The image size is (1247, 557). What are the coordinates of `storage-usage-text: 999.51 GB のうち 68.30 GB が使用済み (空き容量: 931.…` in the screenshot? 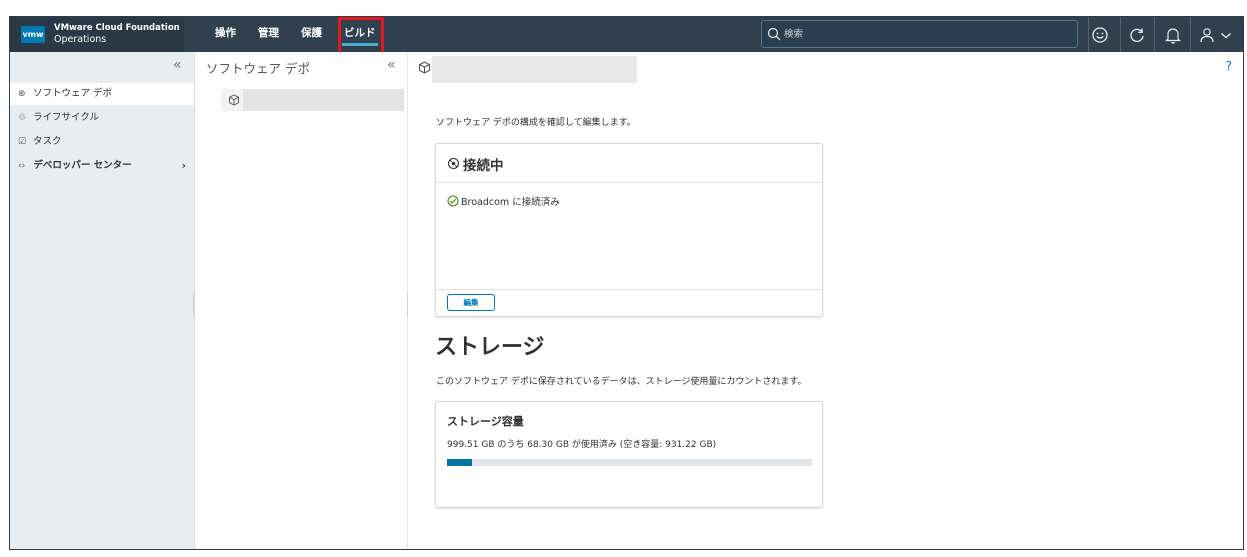 It's located at (582, 445).